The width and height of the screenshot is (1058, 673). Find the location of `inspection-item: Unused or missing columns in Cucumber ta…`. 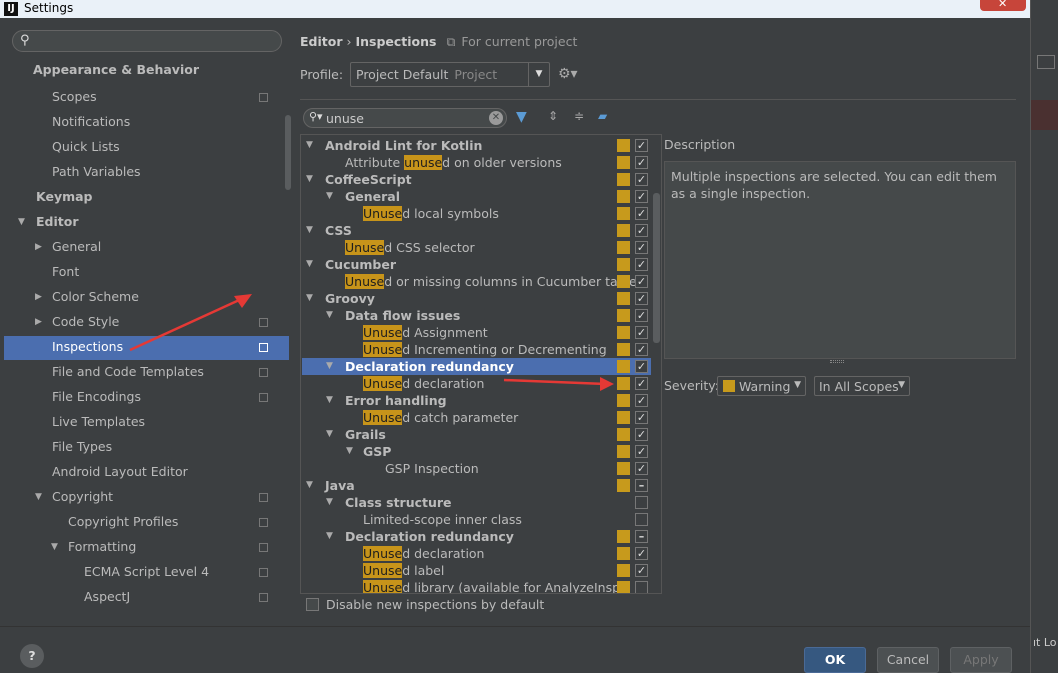

inspection-item: Unused or missing columns in Cucumber ta… is located at coordinates (481, 281).